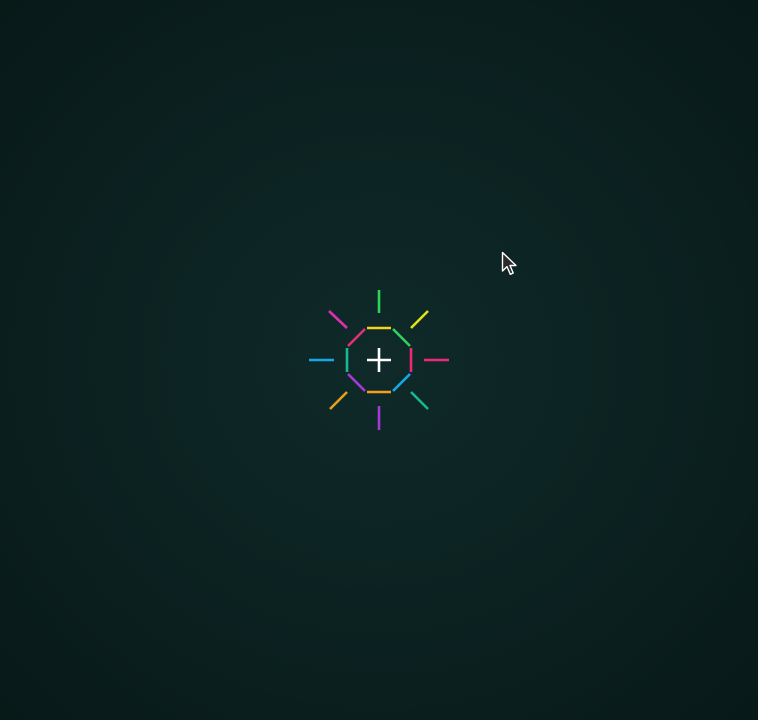  Describe the element at coordinates (338, 400) in the screenshot. I see `ray-south-west` at that location.